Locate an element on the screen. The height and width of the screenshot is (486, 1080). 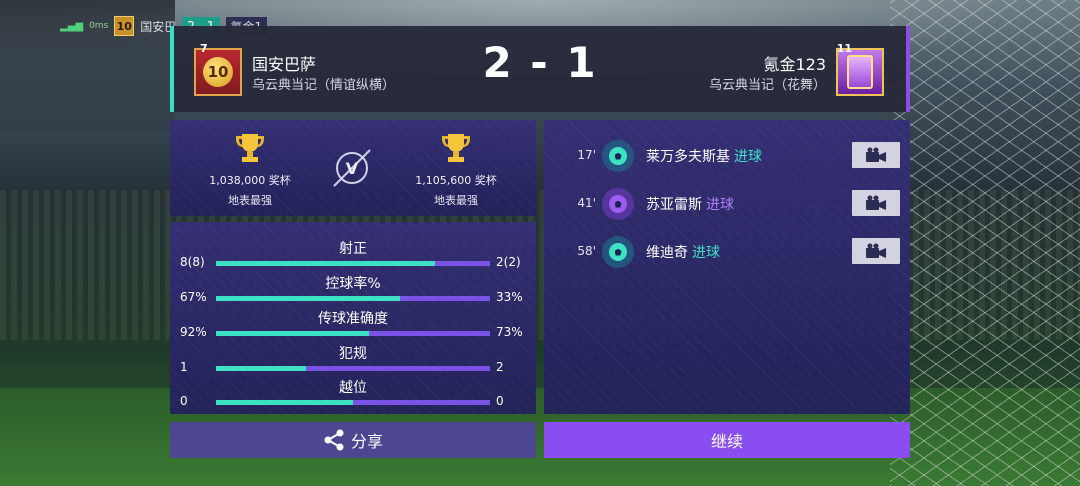
vs-icon: V is located at coordinates (352, 168).